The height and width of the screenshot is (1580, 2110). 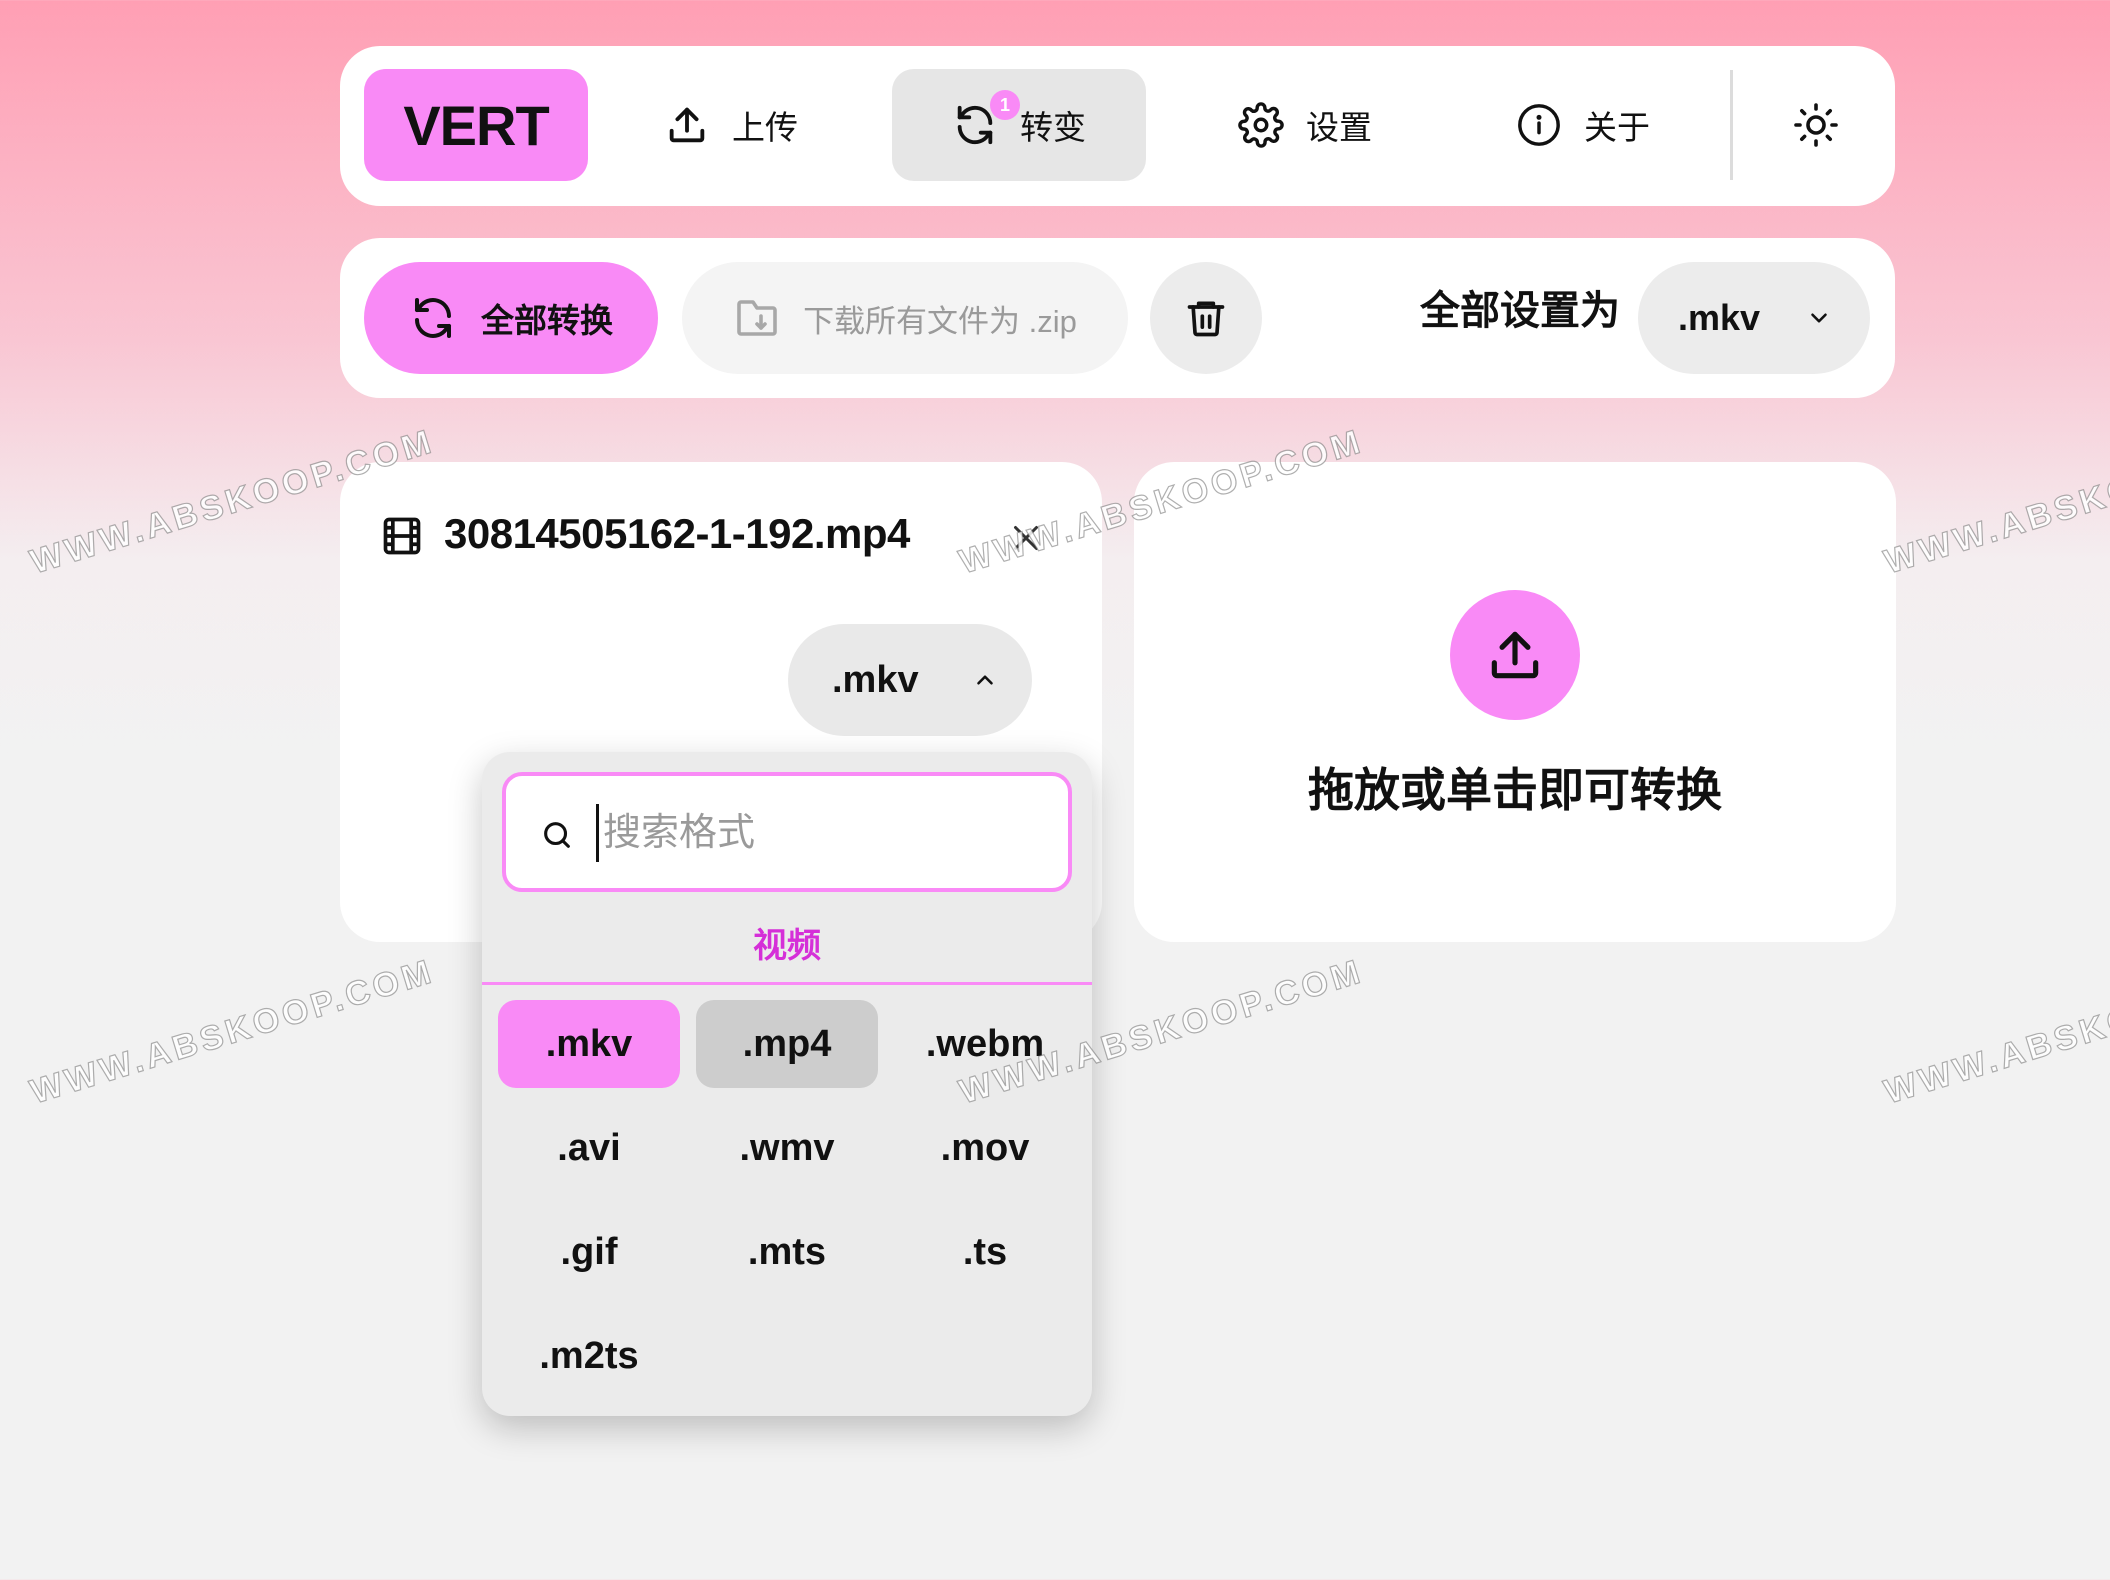 What do you see at coordinates (985, 1252) in the screenshot?
I see `format-option-ts: .ts` at bounding box center [985, 1252].